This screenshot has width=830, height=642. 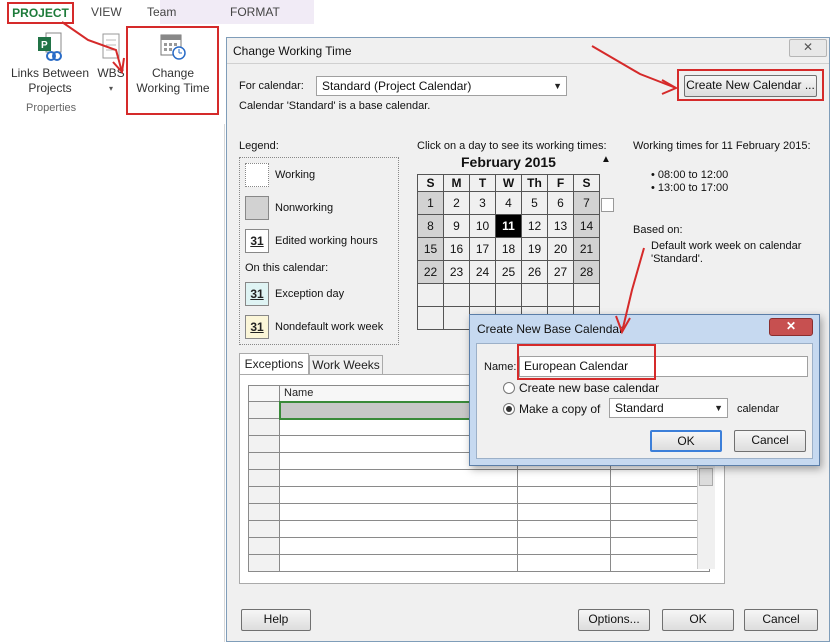 What do you see at coordinates (92, 47) in the screenshot?
I see `arrow-tab-to-button` at bounding box center [92, 47].